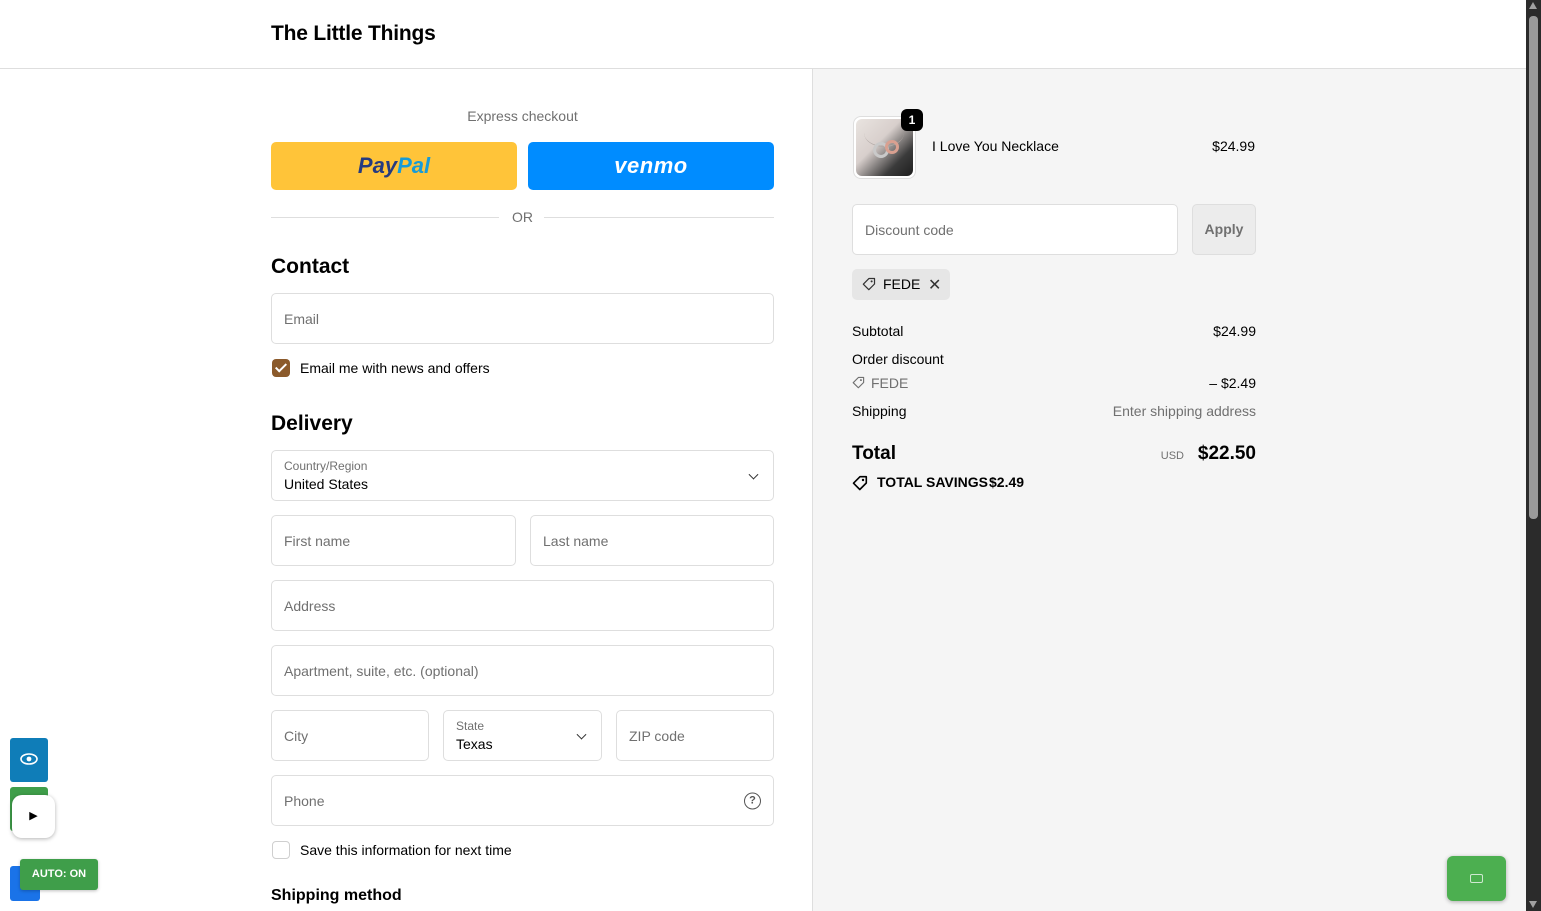 The image size is (1541, 911). I want to click on apply-button: Apply, so click(1224, 229).